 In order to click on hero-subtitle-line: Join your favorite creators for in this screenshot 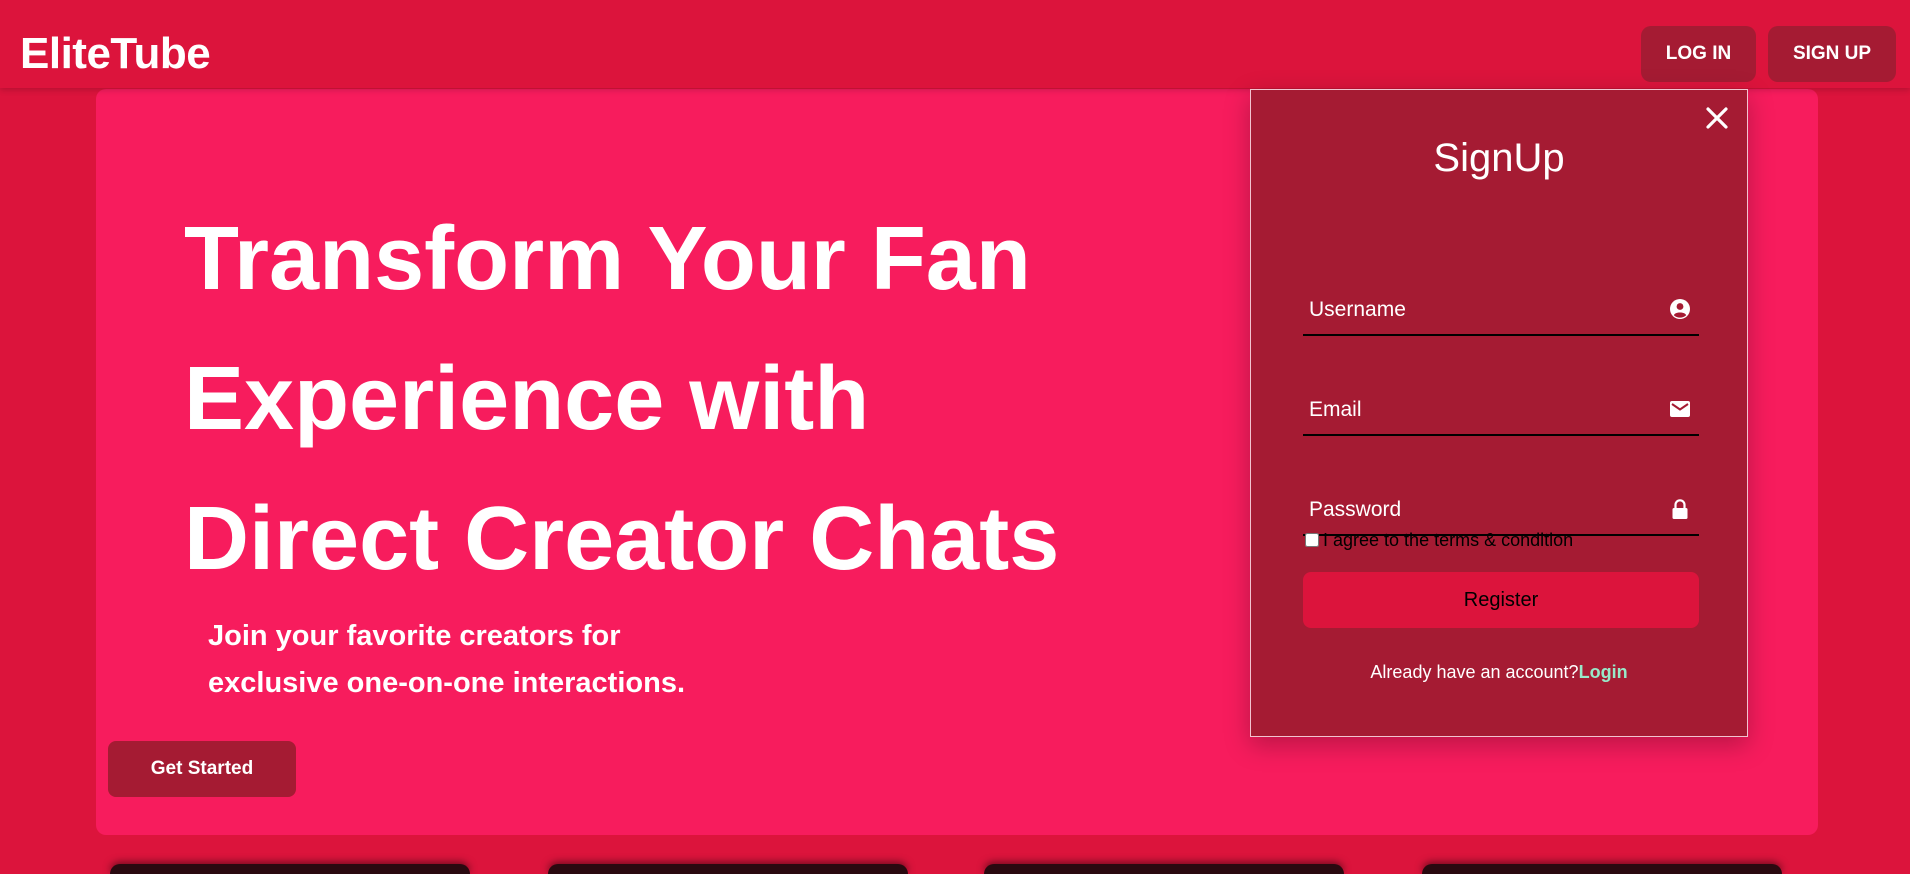, I will do `click(414, 636)`.